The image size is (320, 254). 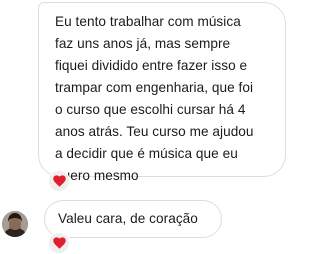 I want to click on avatar, so click(x=15, y=224).